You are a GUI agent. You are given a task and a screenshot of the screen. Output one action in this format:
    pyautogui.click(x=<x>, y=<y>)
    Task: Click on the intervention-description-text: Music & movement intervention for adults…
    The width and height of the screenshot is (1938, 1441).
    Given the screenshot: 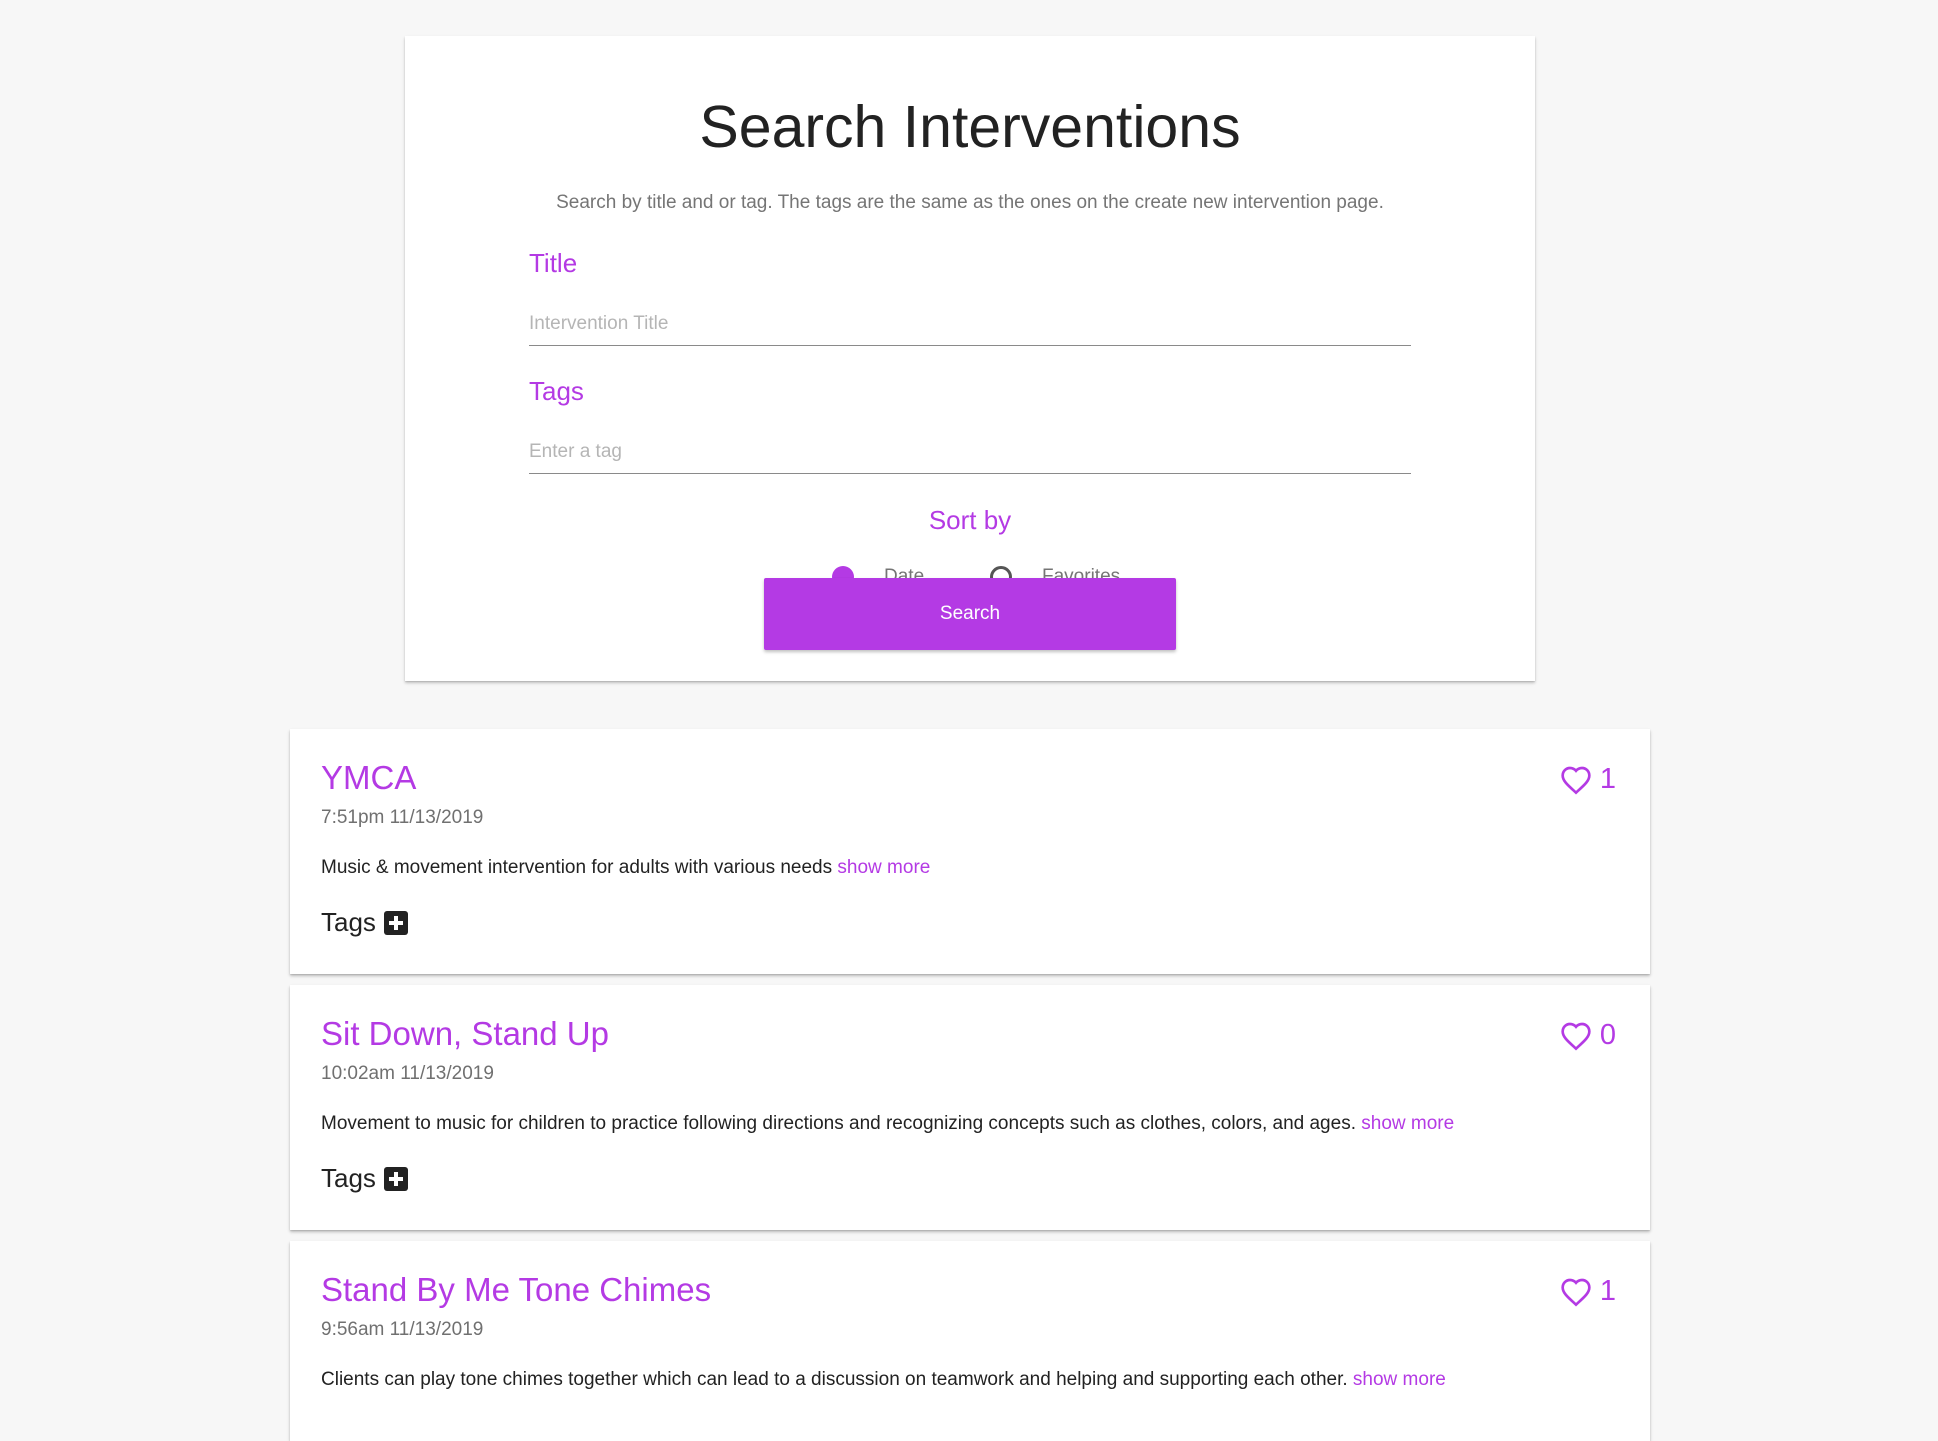 What is the action you would take?
    pyautogui.click(x=577, y=867)
    